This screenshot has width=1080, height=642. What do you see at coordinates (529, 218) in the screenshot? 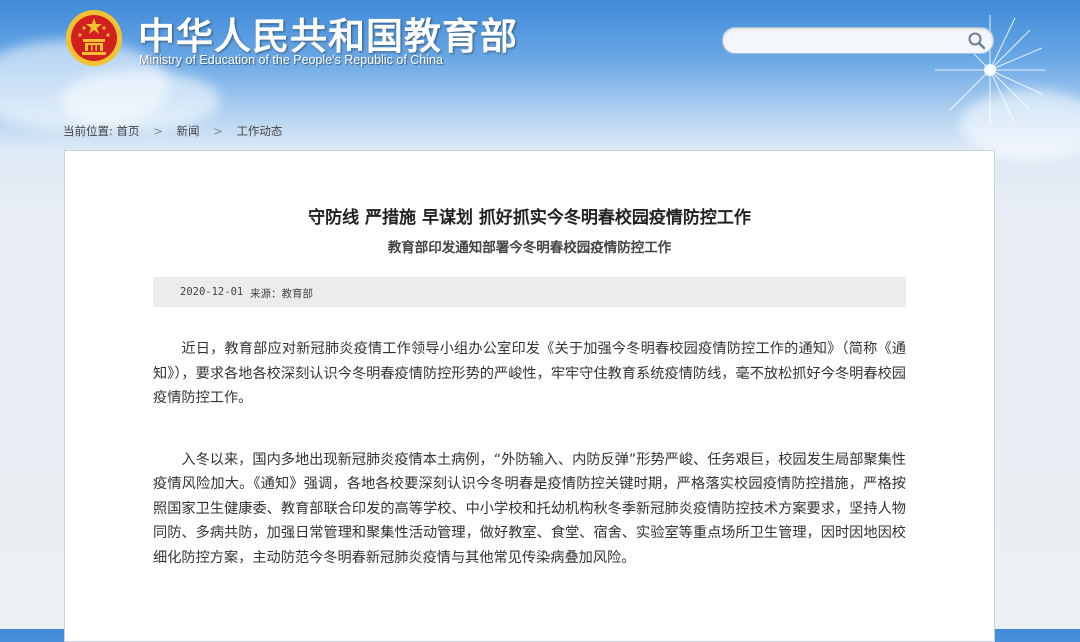
I see `article-title: 守防线 严措施 早谋划 抓好抓实今冬明春校园疫情防控工作` at bounding box center [529, 218].